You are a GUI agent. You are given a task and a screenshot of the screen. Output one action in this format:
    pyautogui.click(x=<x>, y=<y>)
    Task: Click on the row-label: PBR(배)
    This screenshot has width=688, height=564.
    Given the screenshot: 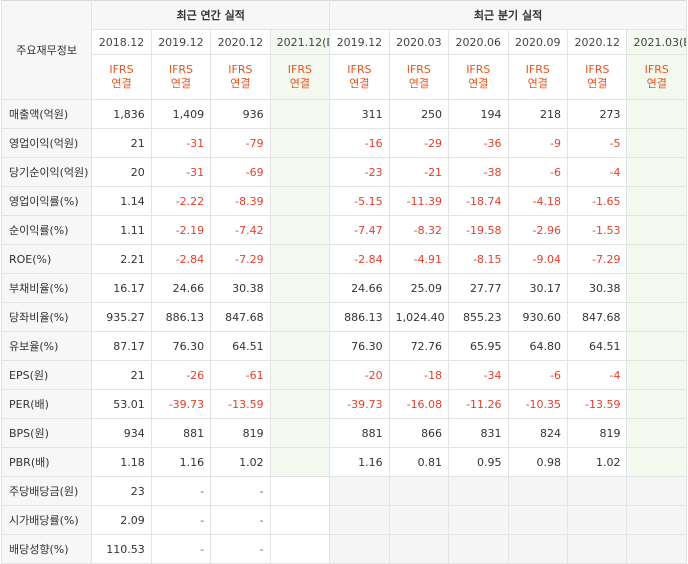 What is the action you would take?
    pyautogui.click(x=46, y=462)
    